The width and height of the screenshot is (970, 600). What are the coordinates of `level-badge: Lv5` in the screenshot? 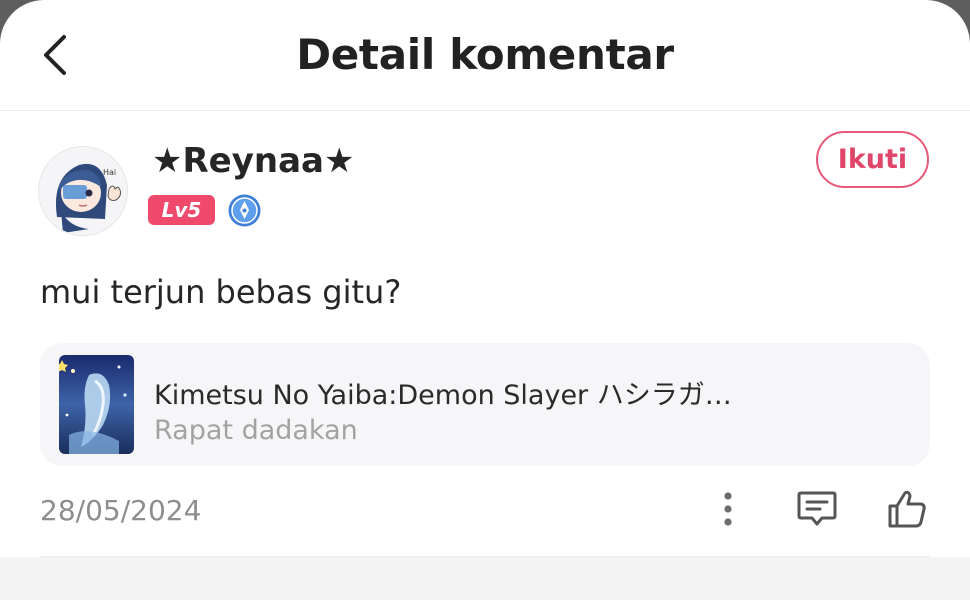 It's located at (181, 210).